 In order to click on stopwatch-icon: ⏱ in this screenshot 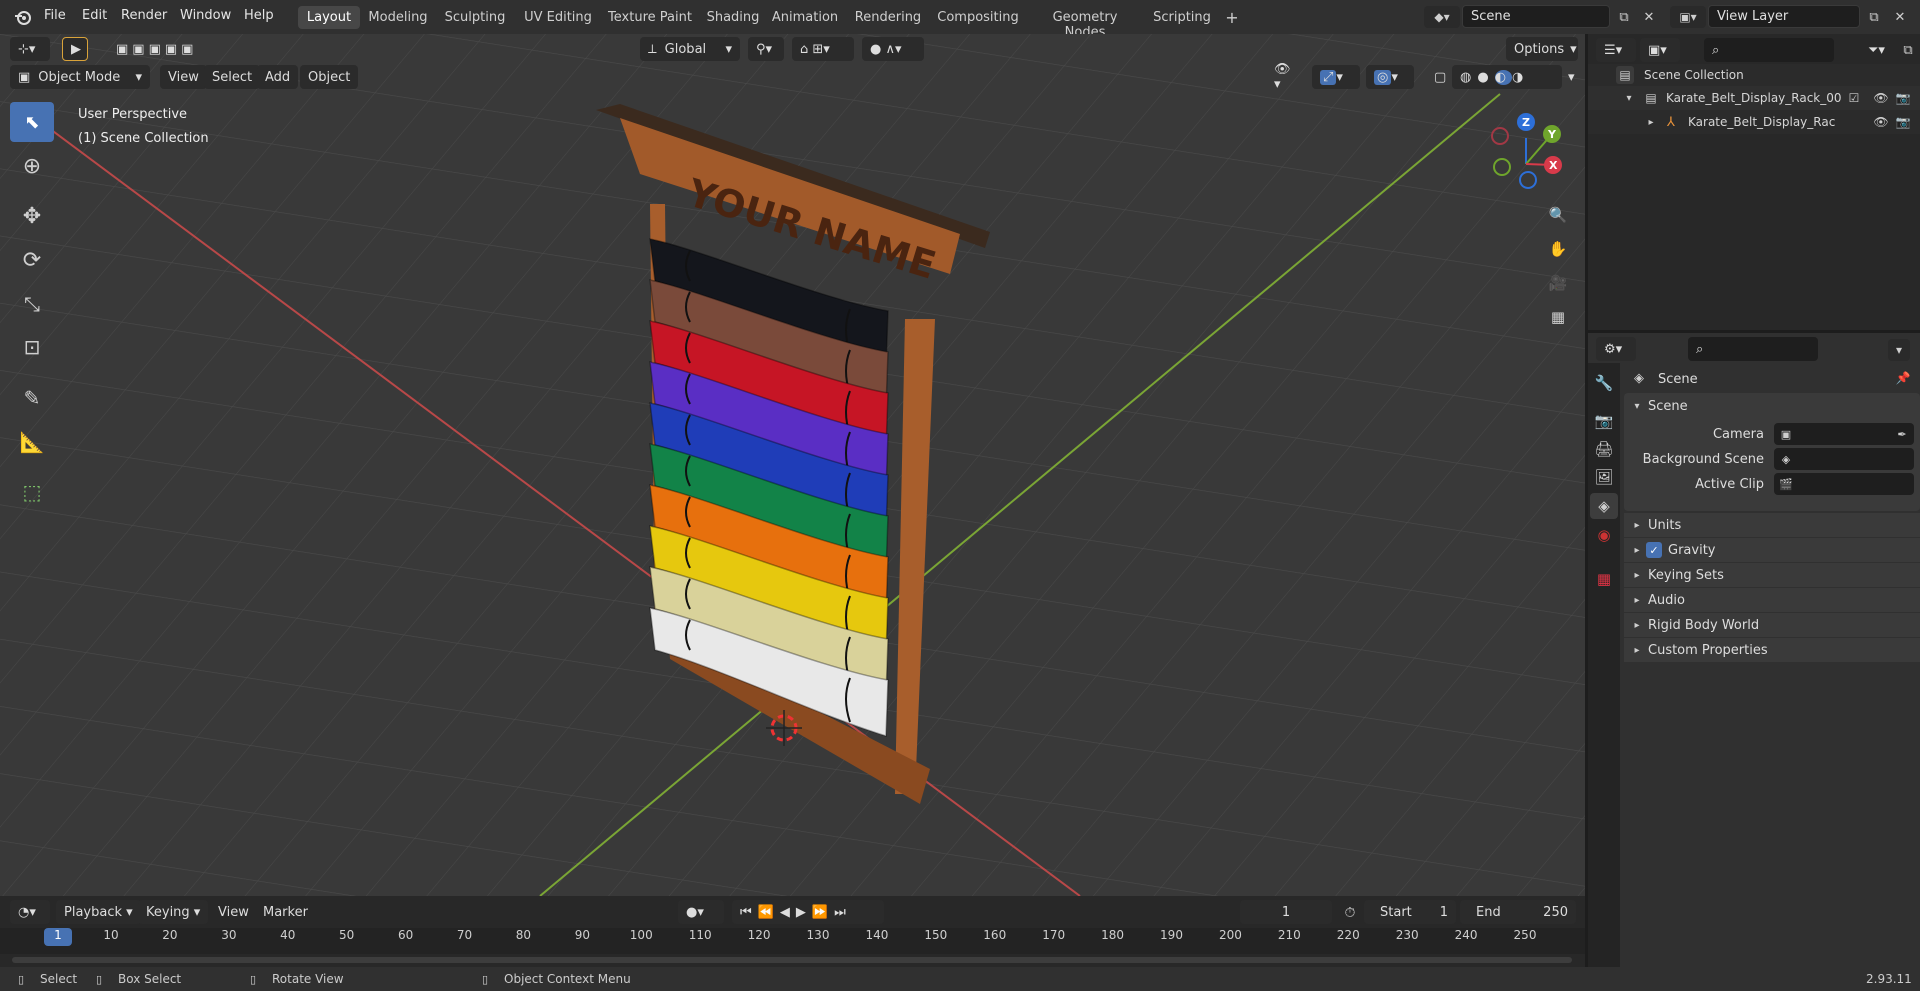, I will do `click(1350, 913)`.